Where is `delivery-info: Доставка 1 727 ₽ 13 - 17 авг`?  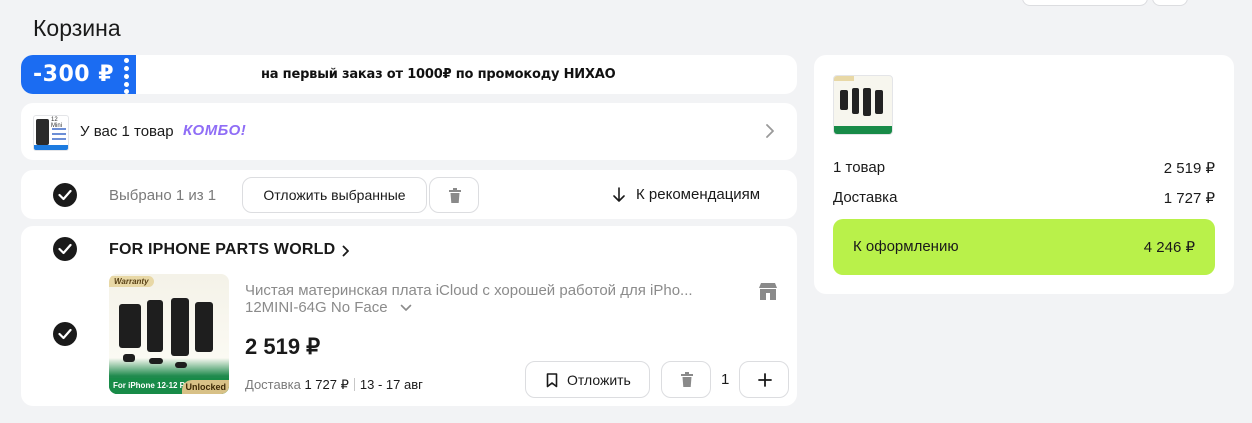
delivery-info: Доставка 1 727 ₽ 13 - 17 авг is located at coordinates (334, 385).